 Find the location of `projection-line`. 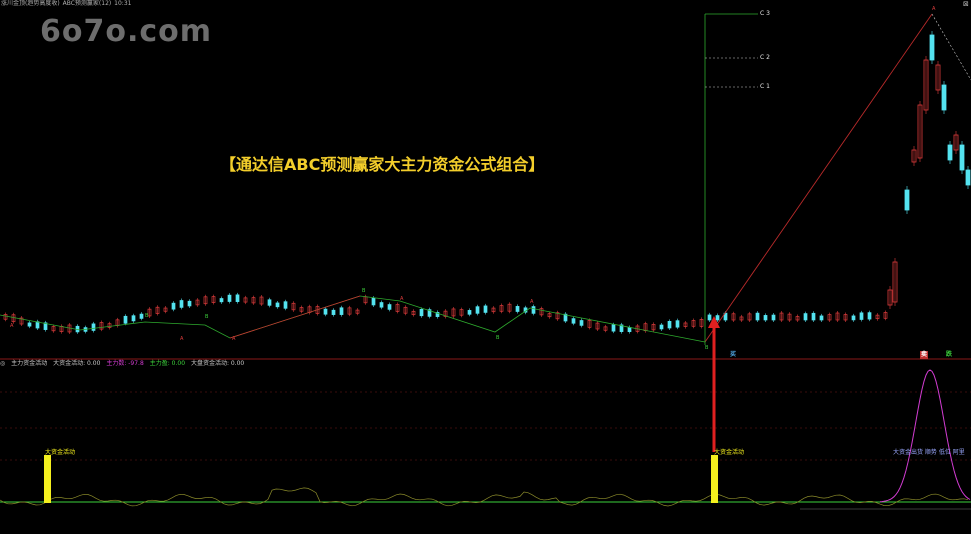

projection-line is located at coordinates (818, 178).